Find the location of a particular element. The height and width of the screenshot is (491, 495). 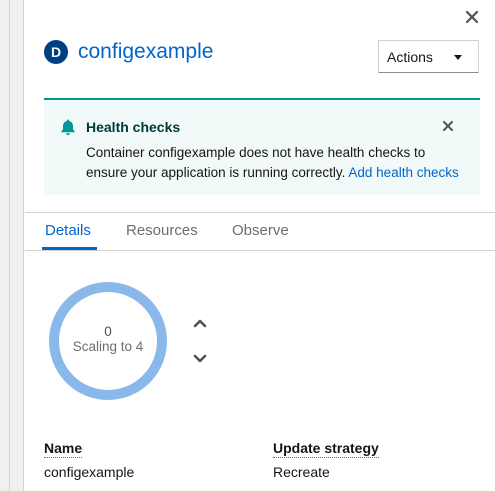

scale-down-icon is located at coordinates (200, 359).